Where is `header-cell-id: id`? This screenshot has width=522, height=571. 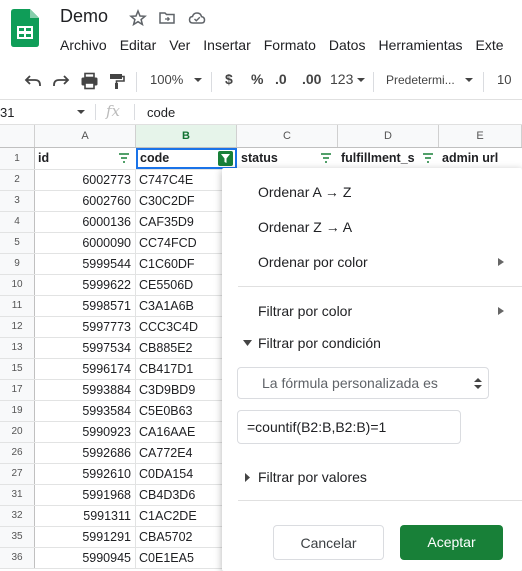 header-cell-id: id is located at coordinates (43, 158).